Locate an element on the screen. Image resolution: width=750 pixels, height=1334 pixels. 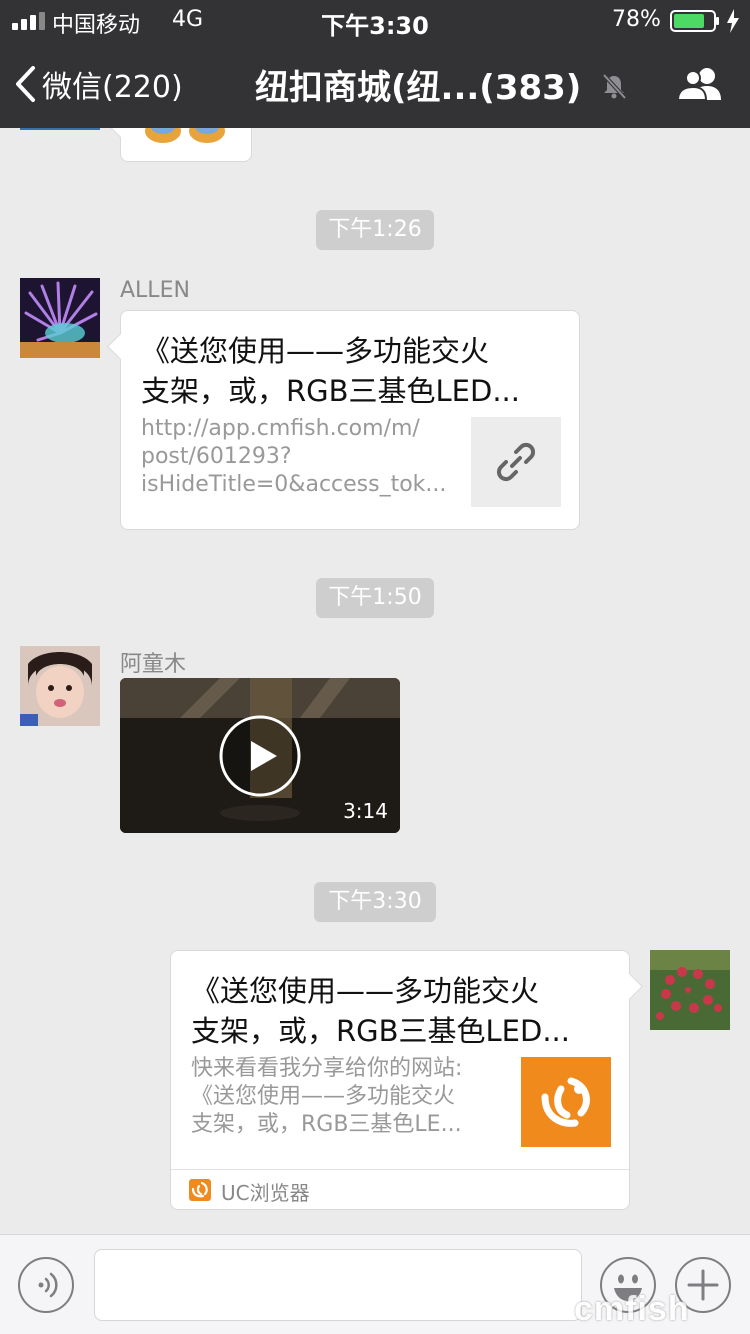
link-thumbnail is located at coordinates (516, 462).